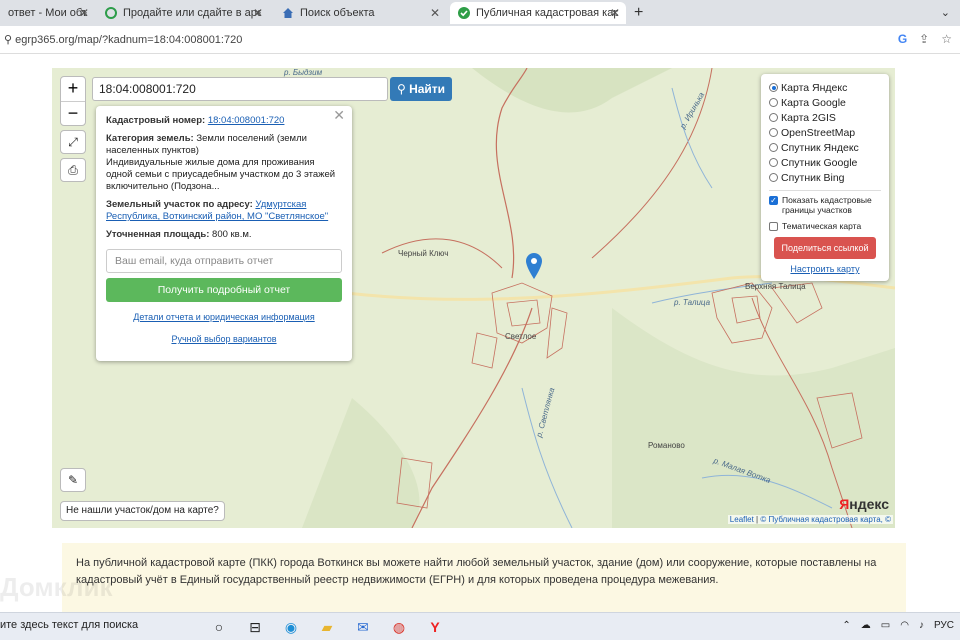  I want to click on layer-option-label: Карта 2GIS, so click(808, 117).